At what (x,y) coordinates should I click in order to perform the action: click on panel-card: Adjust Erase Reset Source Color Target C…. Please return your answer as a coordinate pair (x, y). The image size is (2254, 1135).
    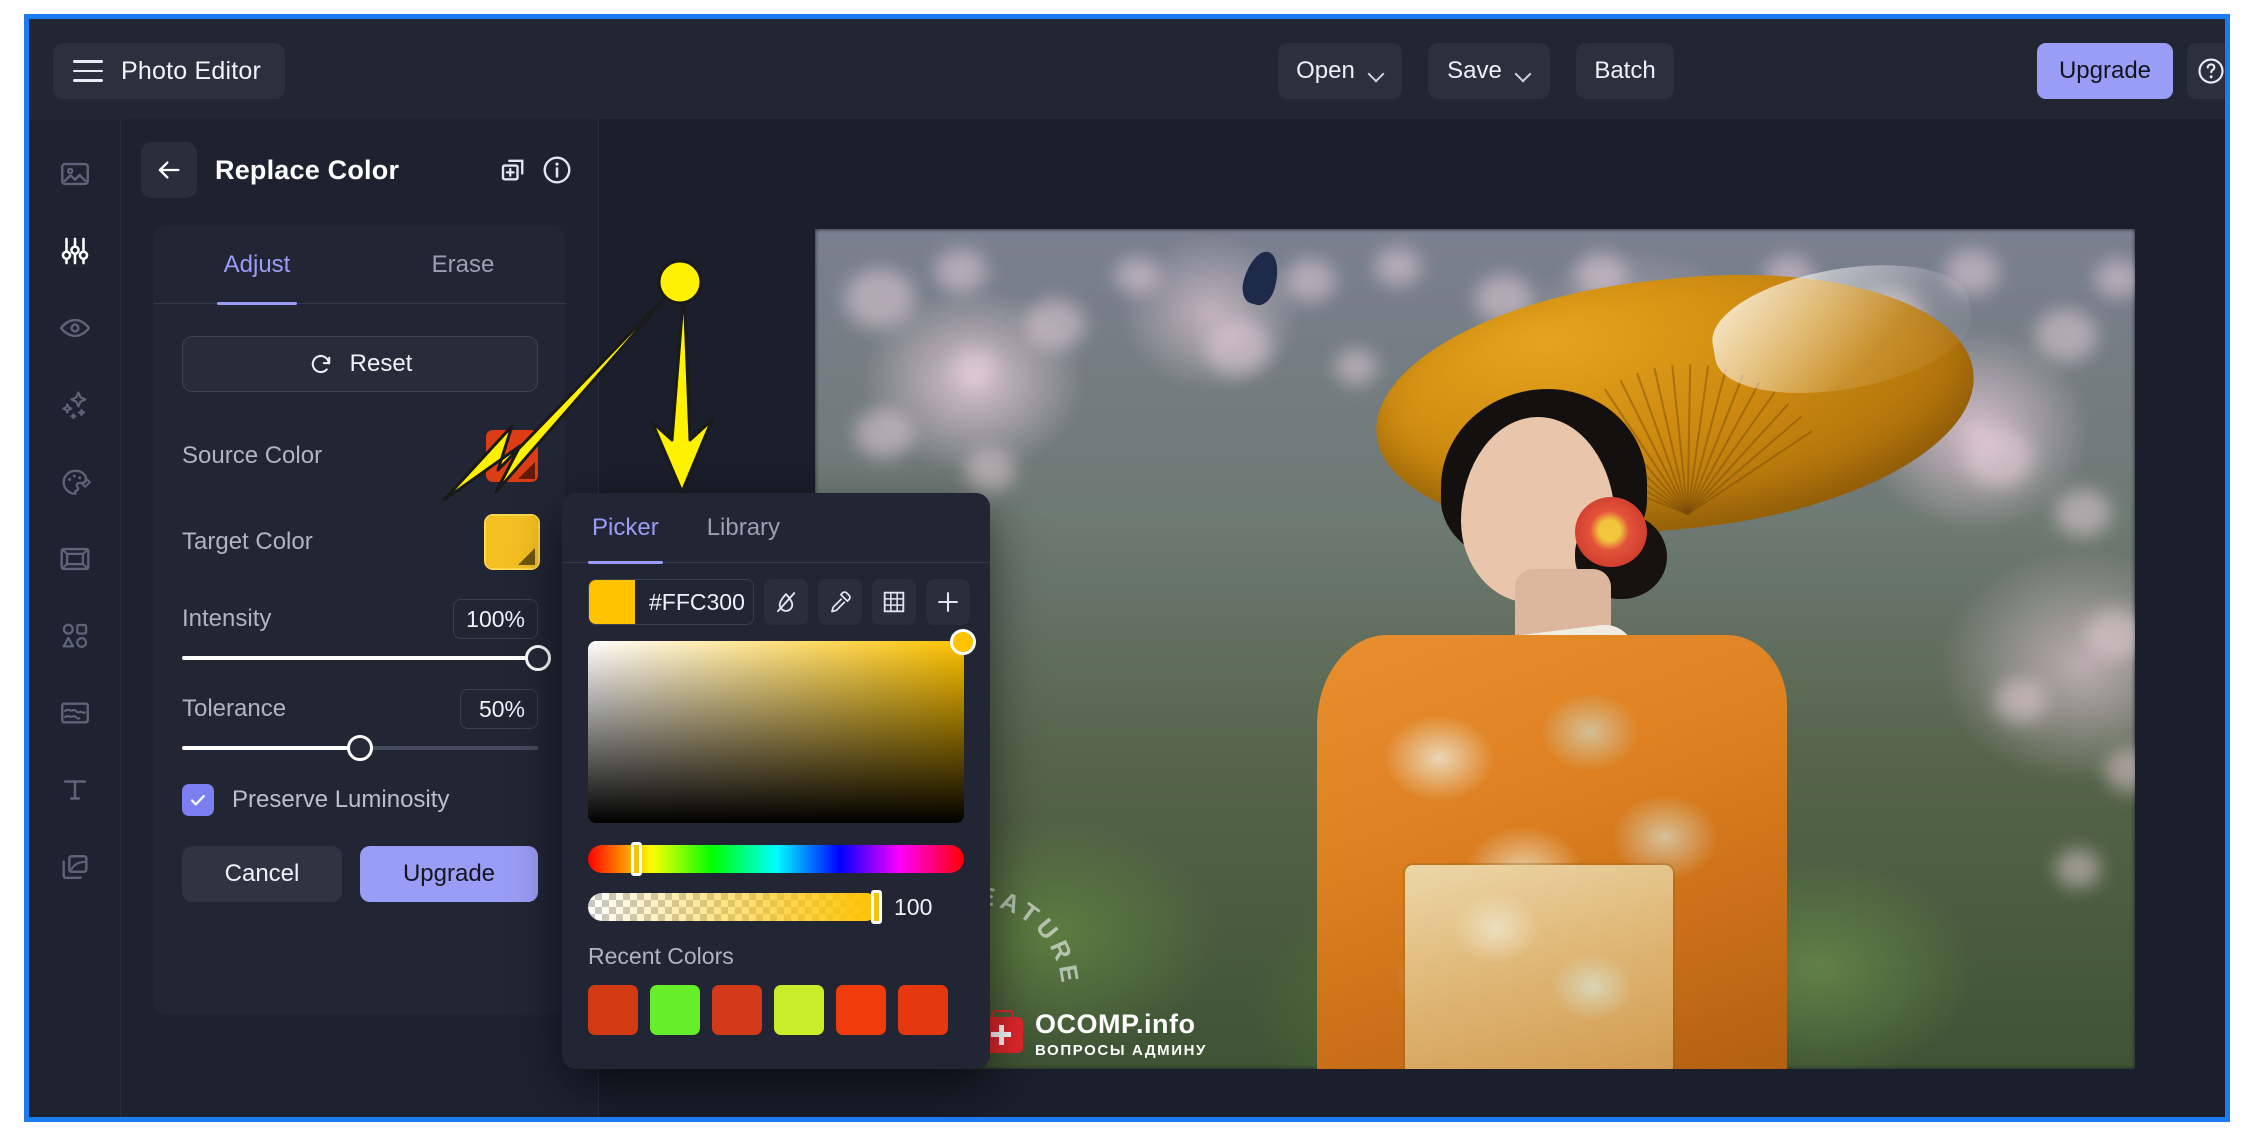
    Looking at the image, I should click on (359, 620).